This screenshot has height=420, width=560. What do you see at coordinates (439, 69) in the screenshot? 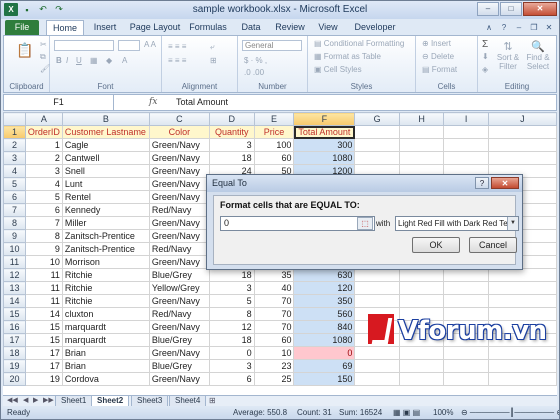
I see `format-cells-button: ▤ Format` at bounding box center [439, 69].